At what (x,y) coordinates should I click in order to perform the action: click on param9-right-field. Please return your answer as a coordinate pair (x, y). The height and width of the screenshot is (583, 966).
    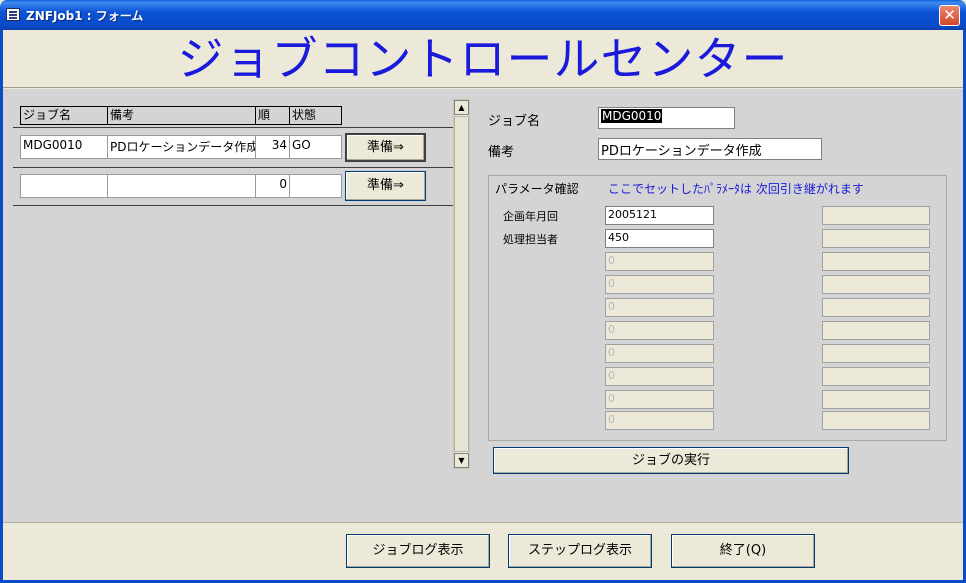
    Looking at the image, I should click on (876, 399).